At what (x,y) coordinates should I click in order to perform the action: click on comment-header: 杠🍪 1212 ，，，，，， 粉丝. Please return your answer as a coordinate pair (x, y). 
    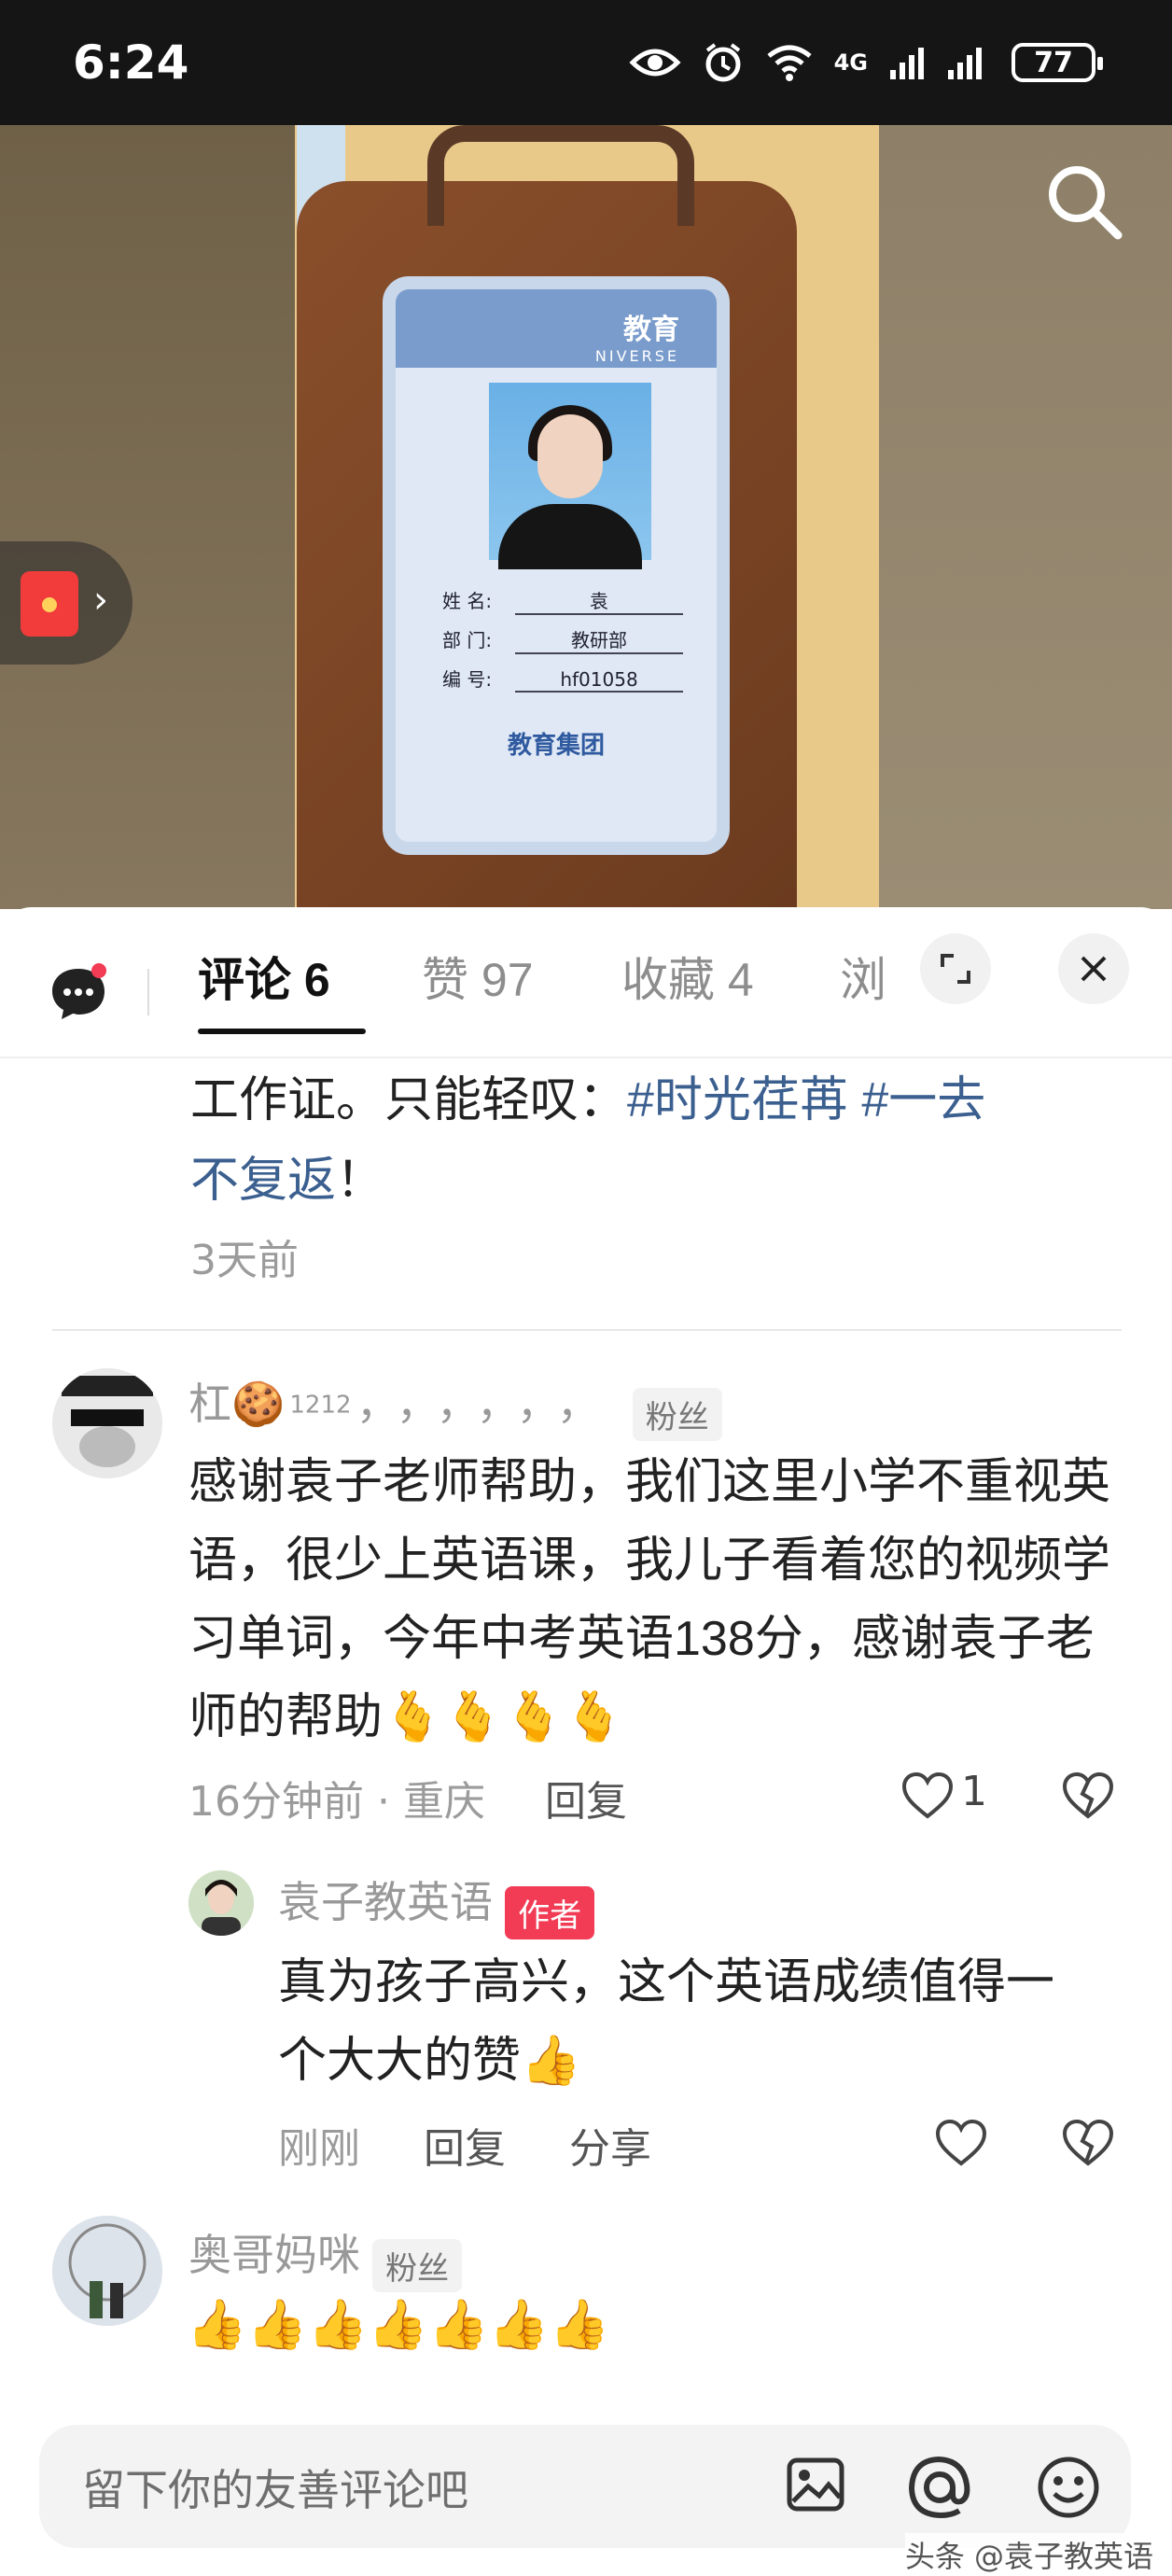
    Looking at the image, I should click on (455, 1405).